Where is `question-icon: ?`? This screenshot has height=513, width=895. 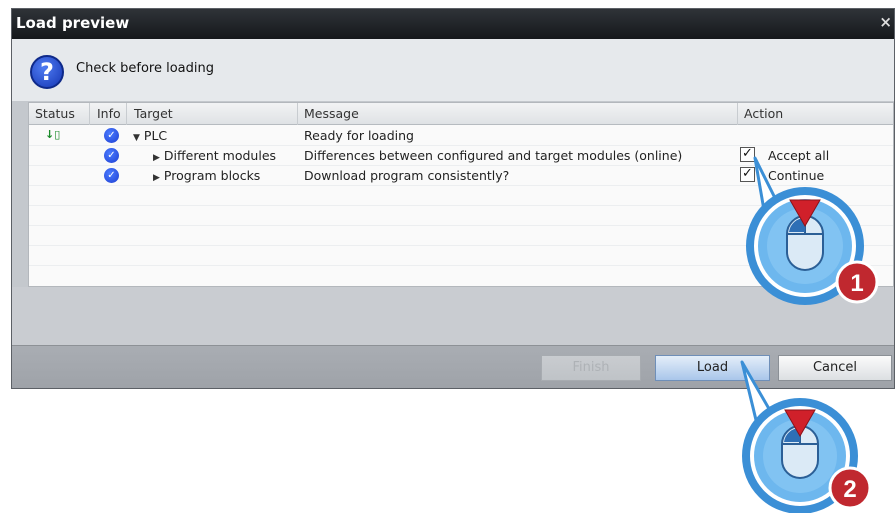
question-icon: ? is located at coordinates (47, 72).